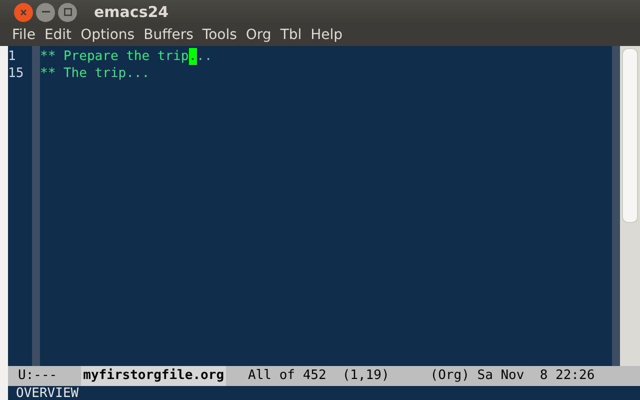  What do you see at coordinates (512, 376) in the screenshot?
I see `mode-info: (Org) Sa Nov 8 22:26` at bounding box center [512, 376].